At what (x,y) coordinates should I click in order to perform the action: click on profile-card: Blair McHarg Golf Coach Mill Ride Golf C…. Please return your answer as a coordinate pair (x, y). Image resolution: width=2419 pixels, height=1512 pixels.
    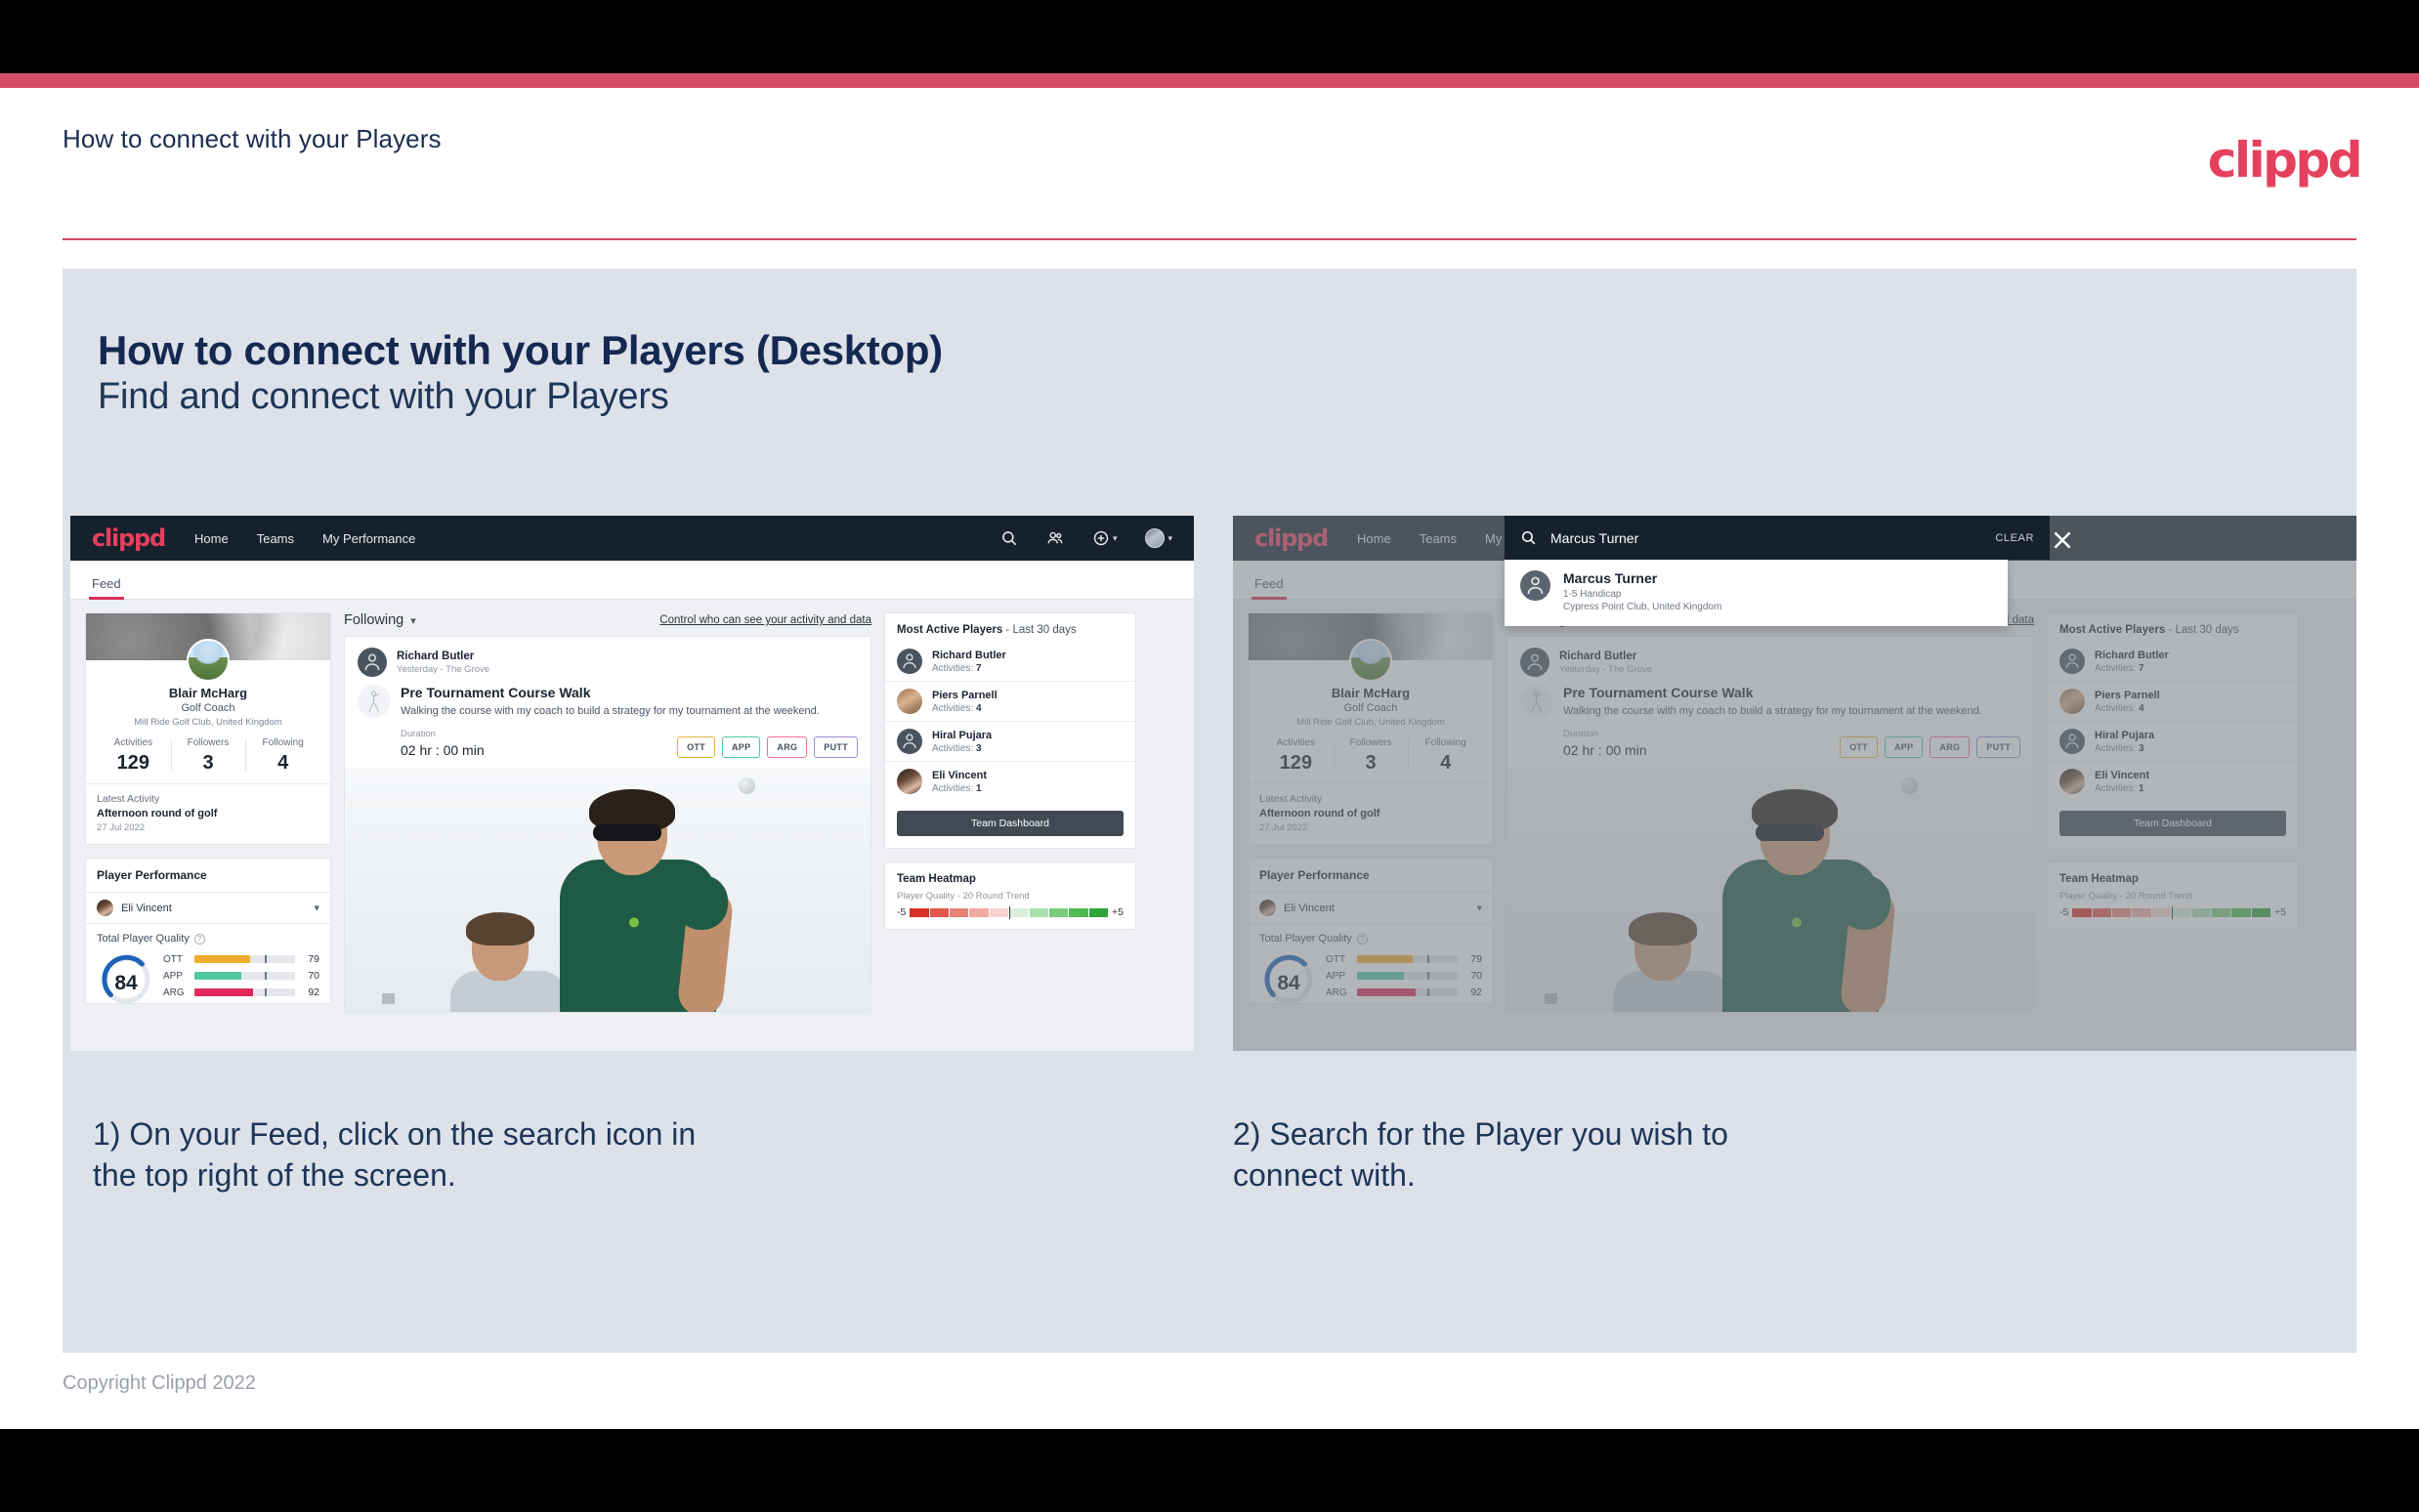
    Looking at the image, I should click on (208, 728).